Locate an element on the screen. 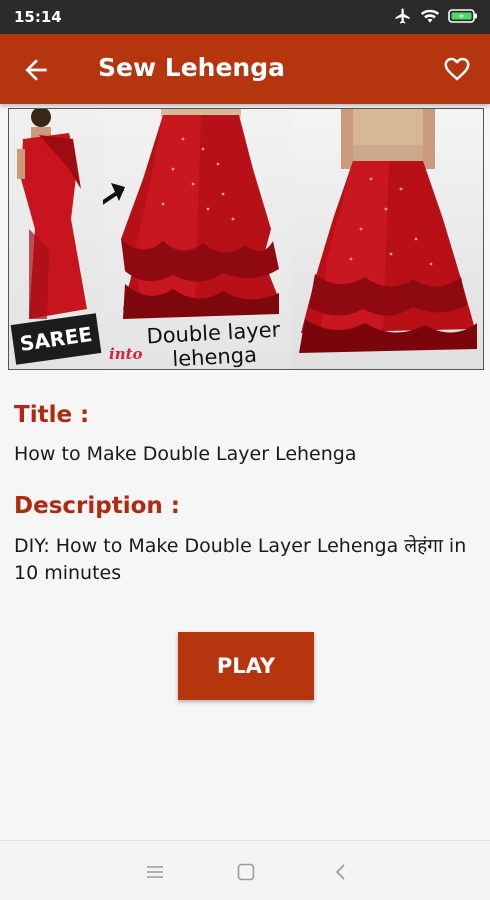 The width and height of the screenshot is (490, 900). into-label: into is located at coordinates (126, 354).